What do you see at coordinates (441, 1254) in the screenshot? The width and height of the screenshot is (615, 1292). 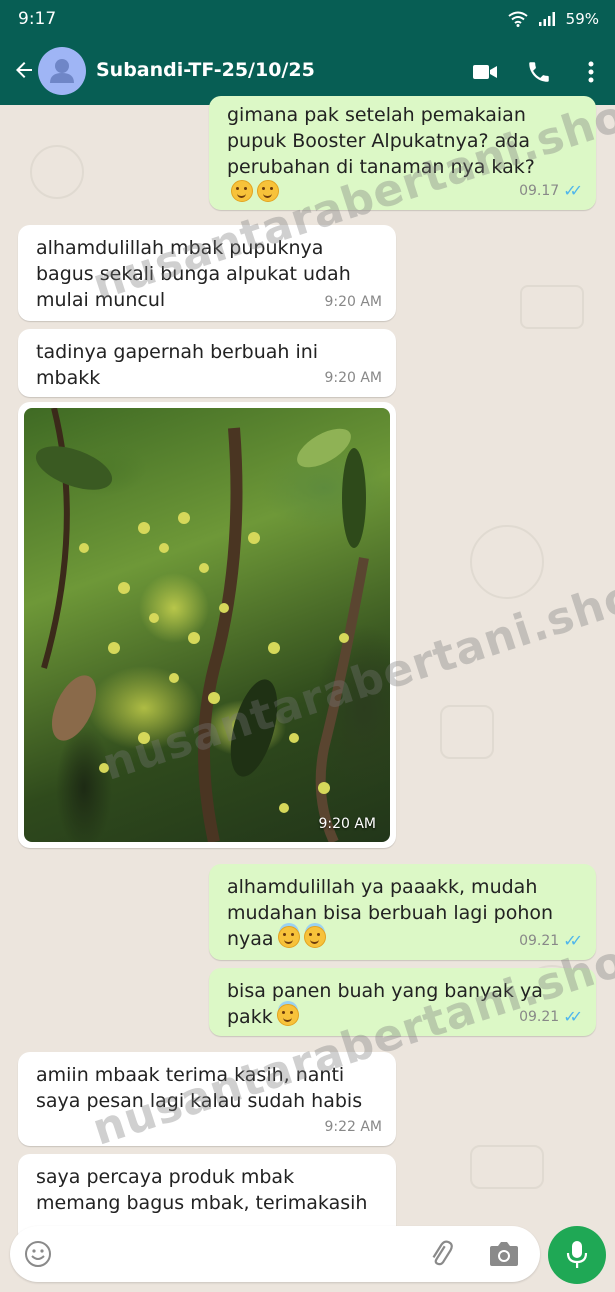 I see `attach-icon` at bounding box center [441, 1254].